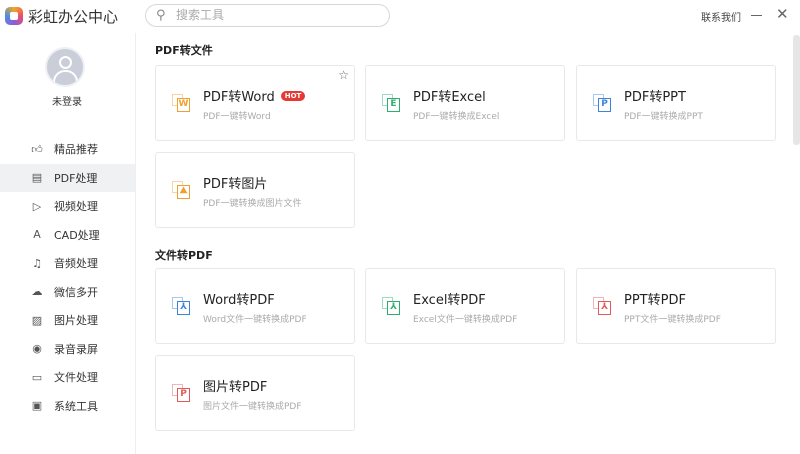  Describe the element at coordinates (181, 190) in the screenshot. I see `file-convert-icon: ⛰` at that location.